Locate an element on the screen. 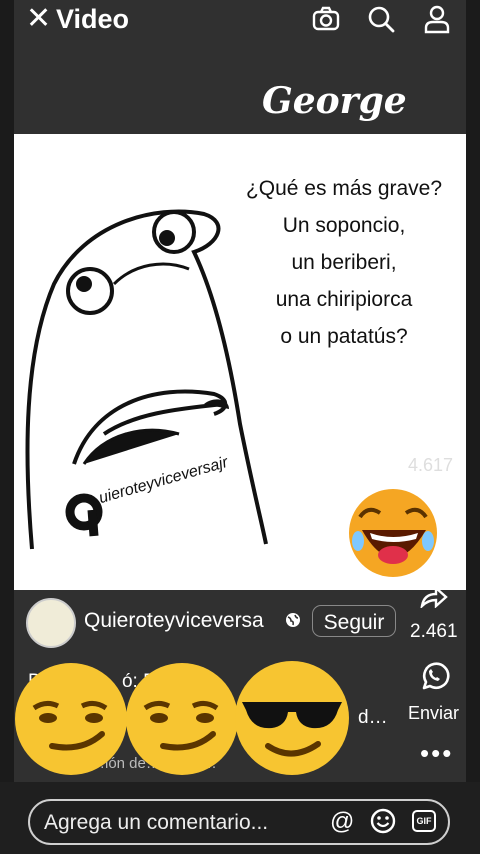  like-count: 4.617 is located at coordinates (431, 465).